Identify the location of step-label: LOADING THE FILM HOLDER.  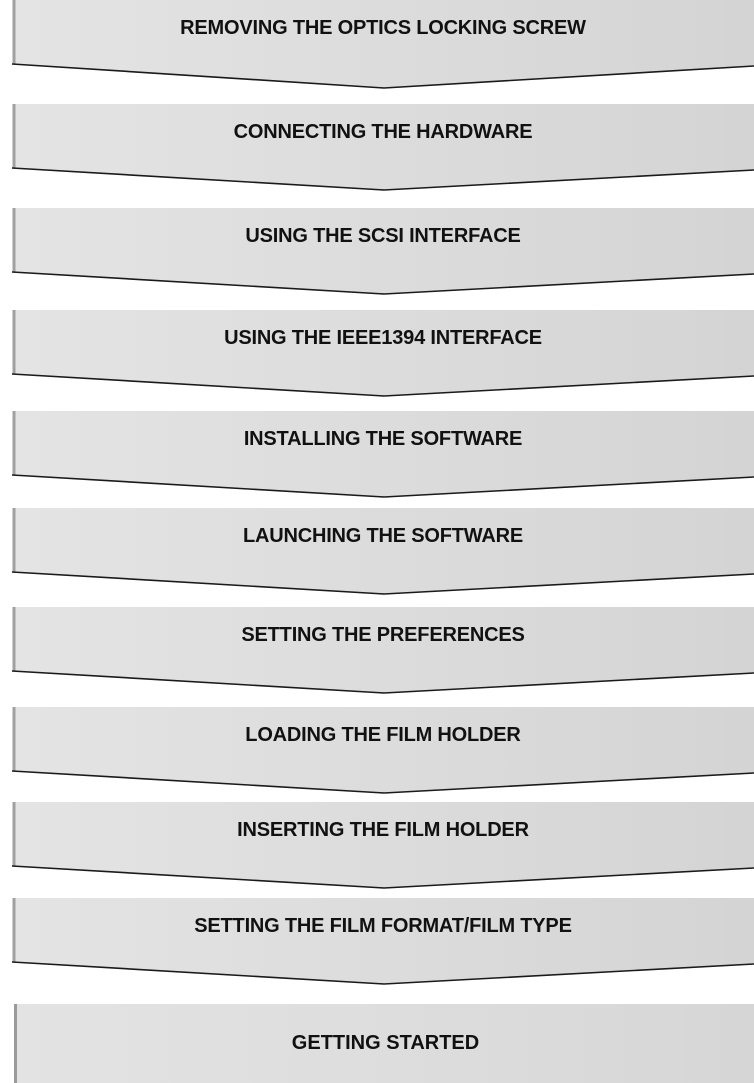
(383, 735).